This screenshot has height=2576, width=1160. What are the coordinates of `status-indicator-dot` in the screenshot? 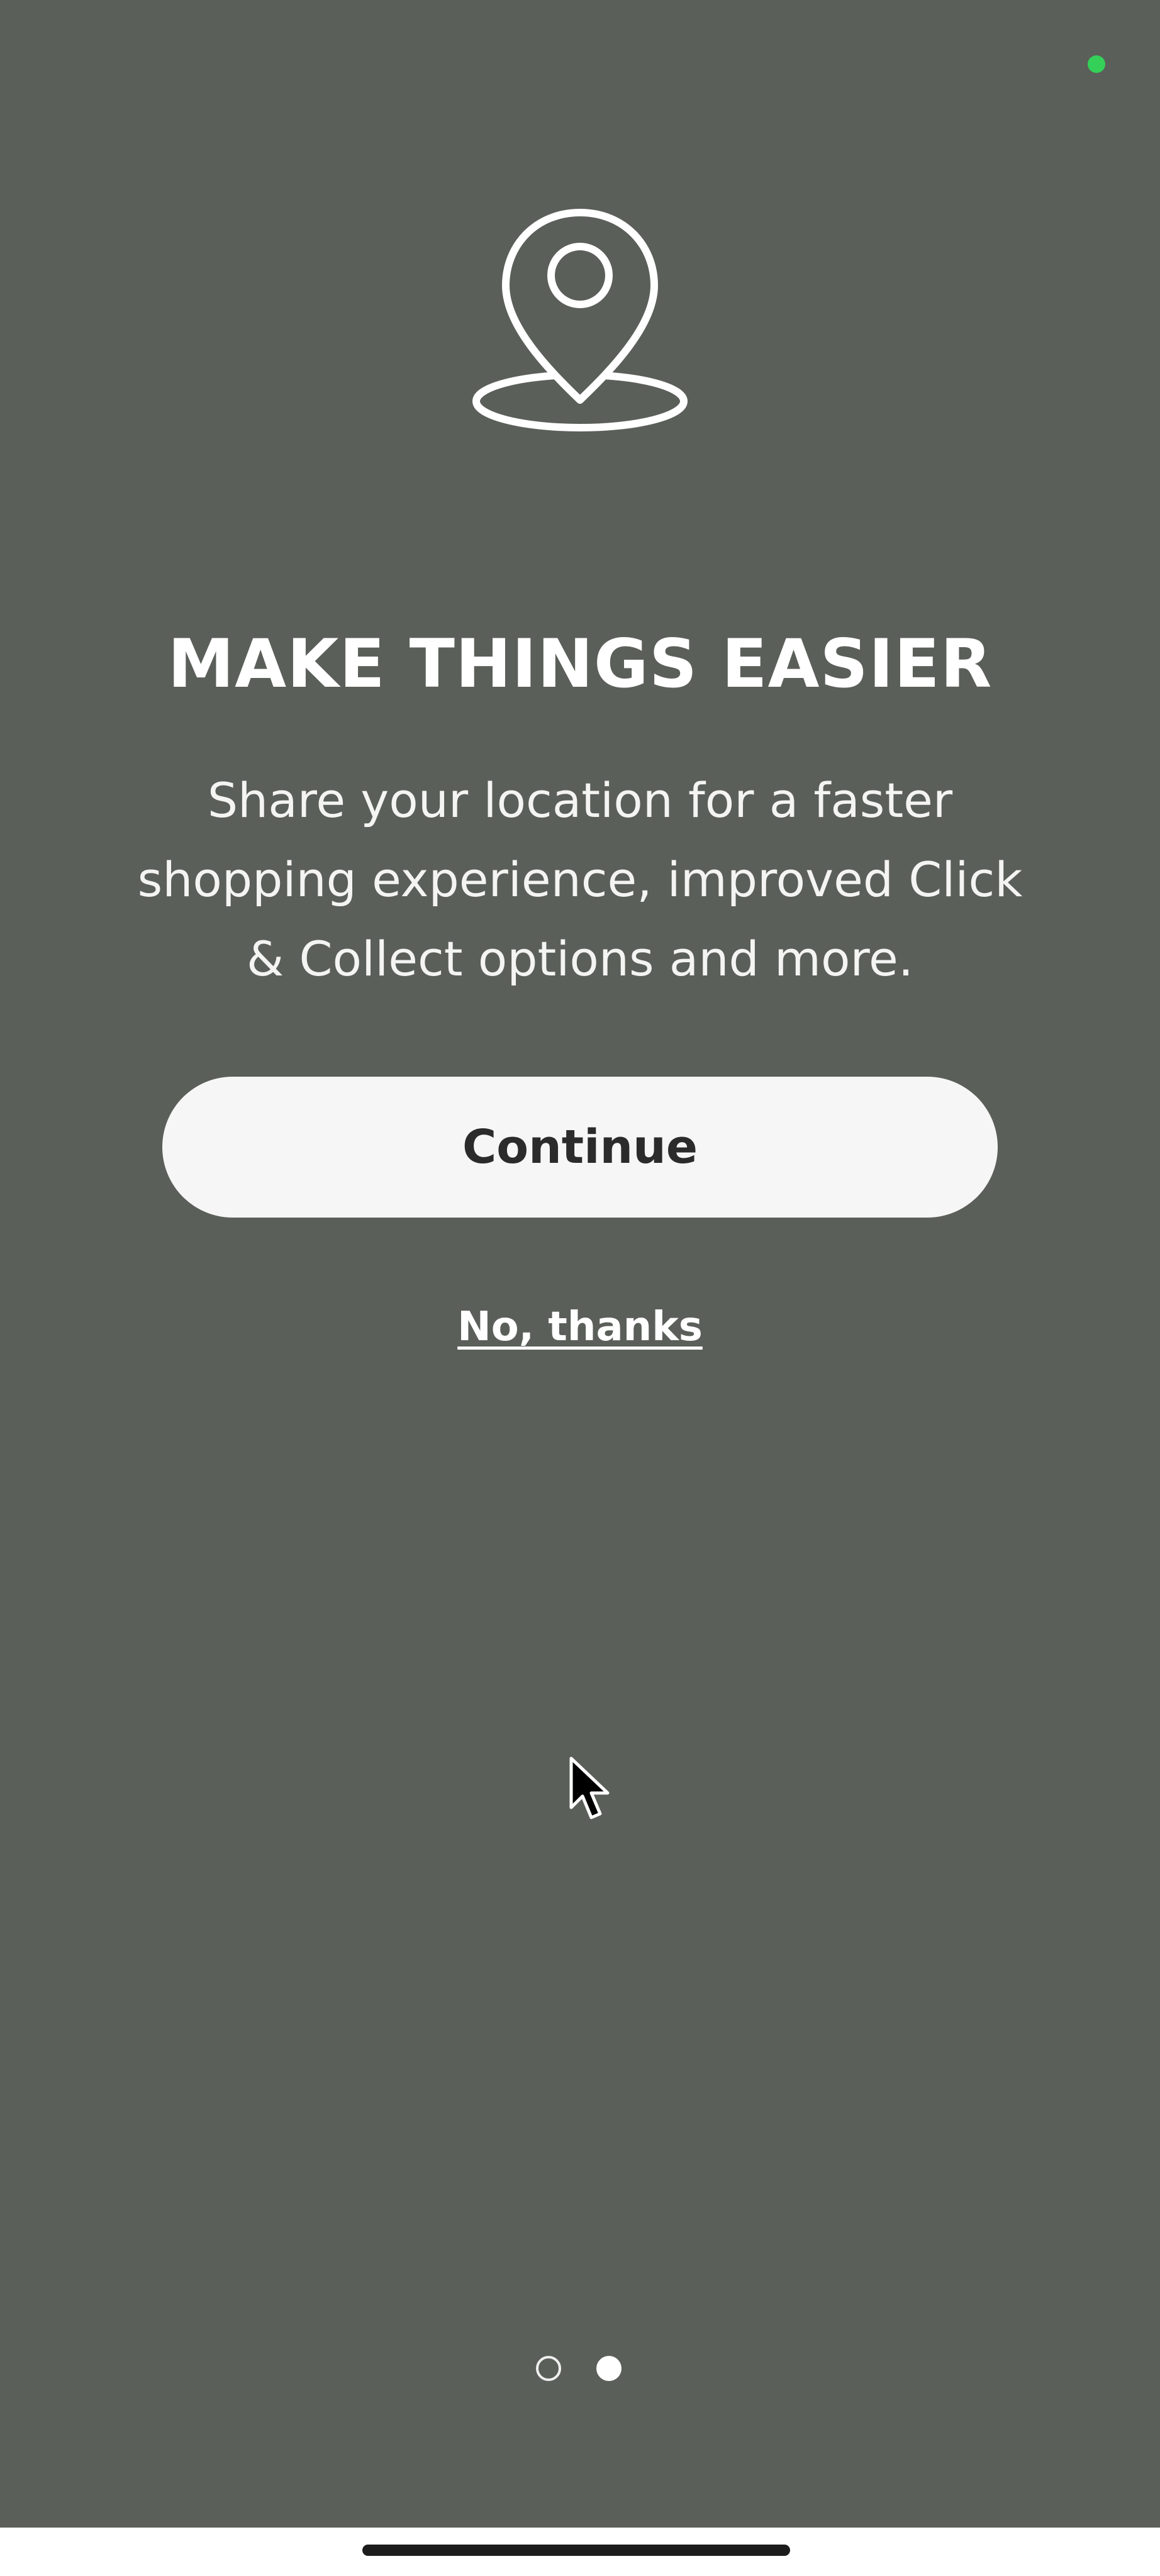 It's located at (1096, 64).